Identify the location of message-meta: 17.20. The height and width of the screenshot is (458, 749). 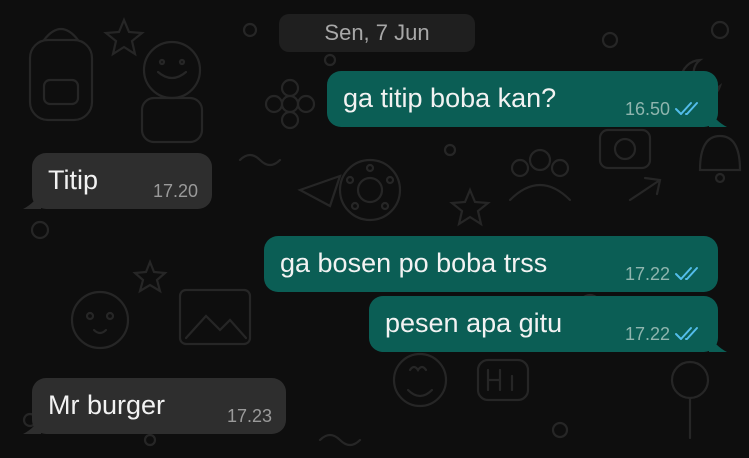
(175, 191).